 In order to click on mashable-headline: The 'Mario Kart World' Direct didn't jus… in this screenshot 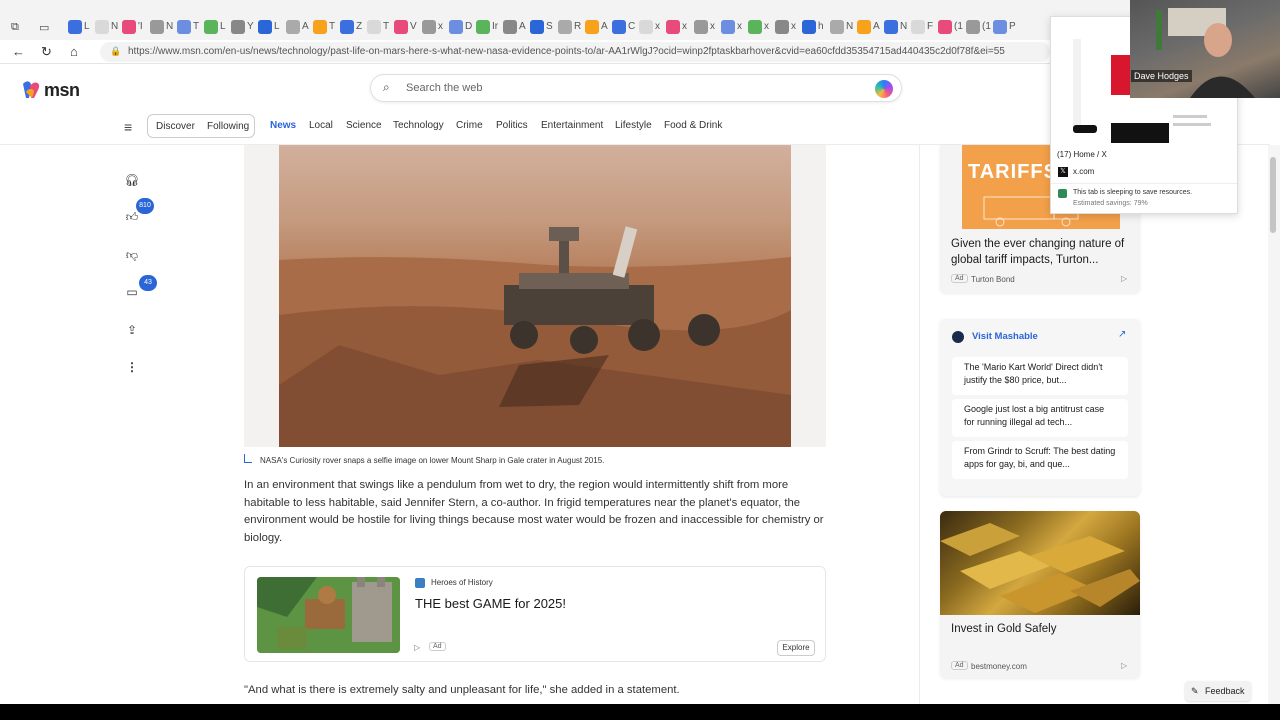, I will do `click(1040, 376)`.